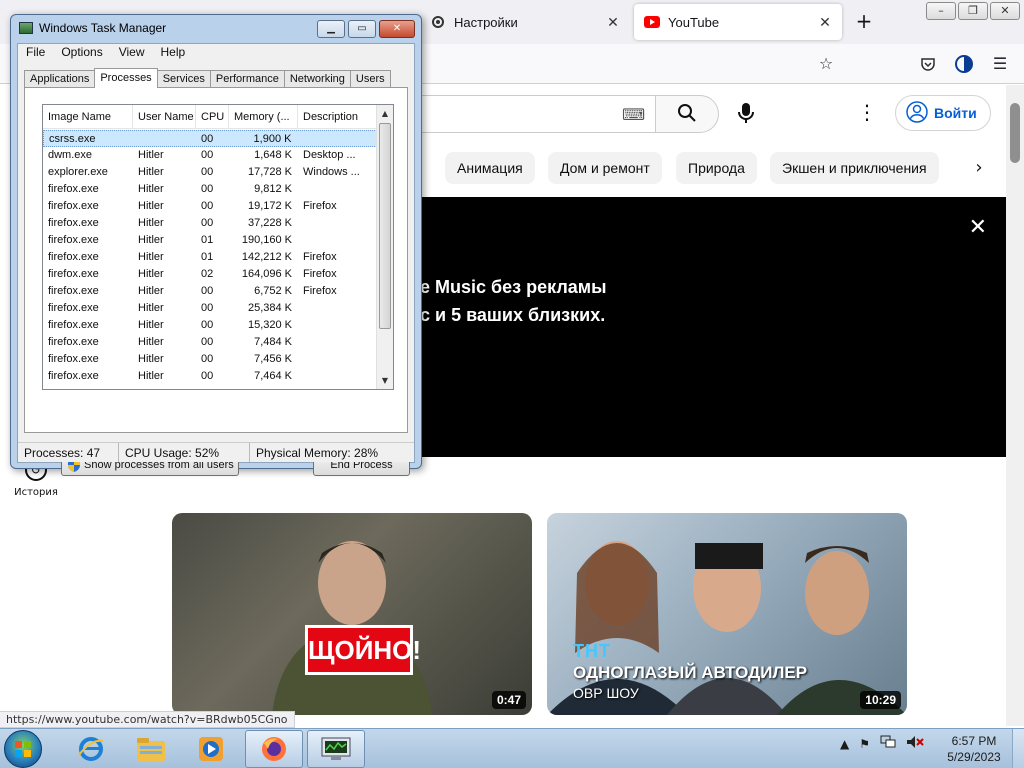  I want to click on tab-services: Services, so click(183, 79).